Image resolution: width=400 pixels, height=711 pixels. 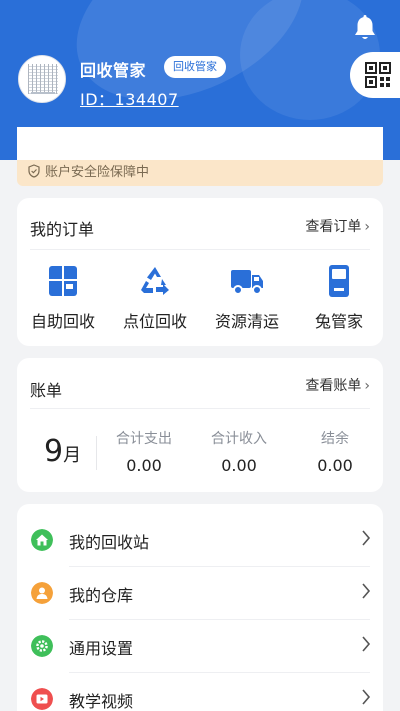 I want to click on header-card-top, so click(x=200, y=143).